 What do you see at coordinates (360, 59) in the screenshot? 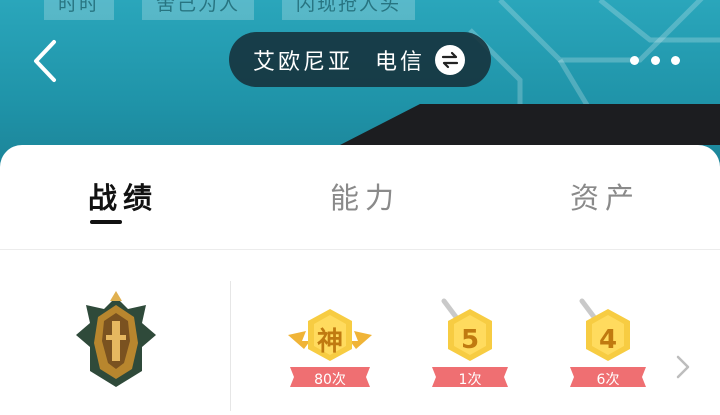
I see `server-selector: 艾欧尼亚 电信` at bounding box center [360, 59].